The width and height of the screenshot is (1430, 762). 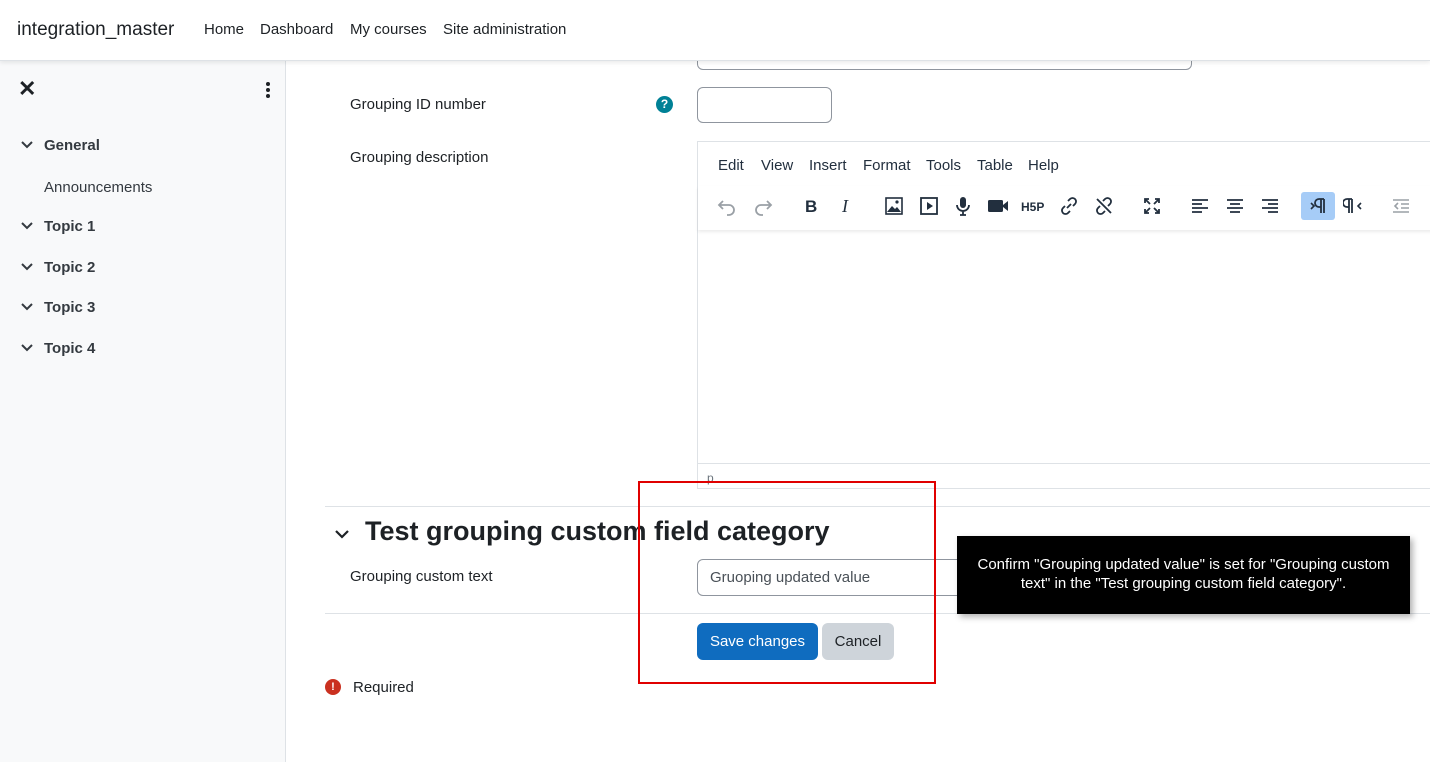 What do you see at coordinates (1064, 476) in the screenshot?
I see `editor-statusbar: p` at bounding box center [1064, 476].